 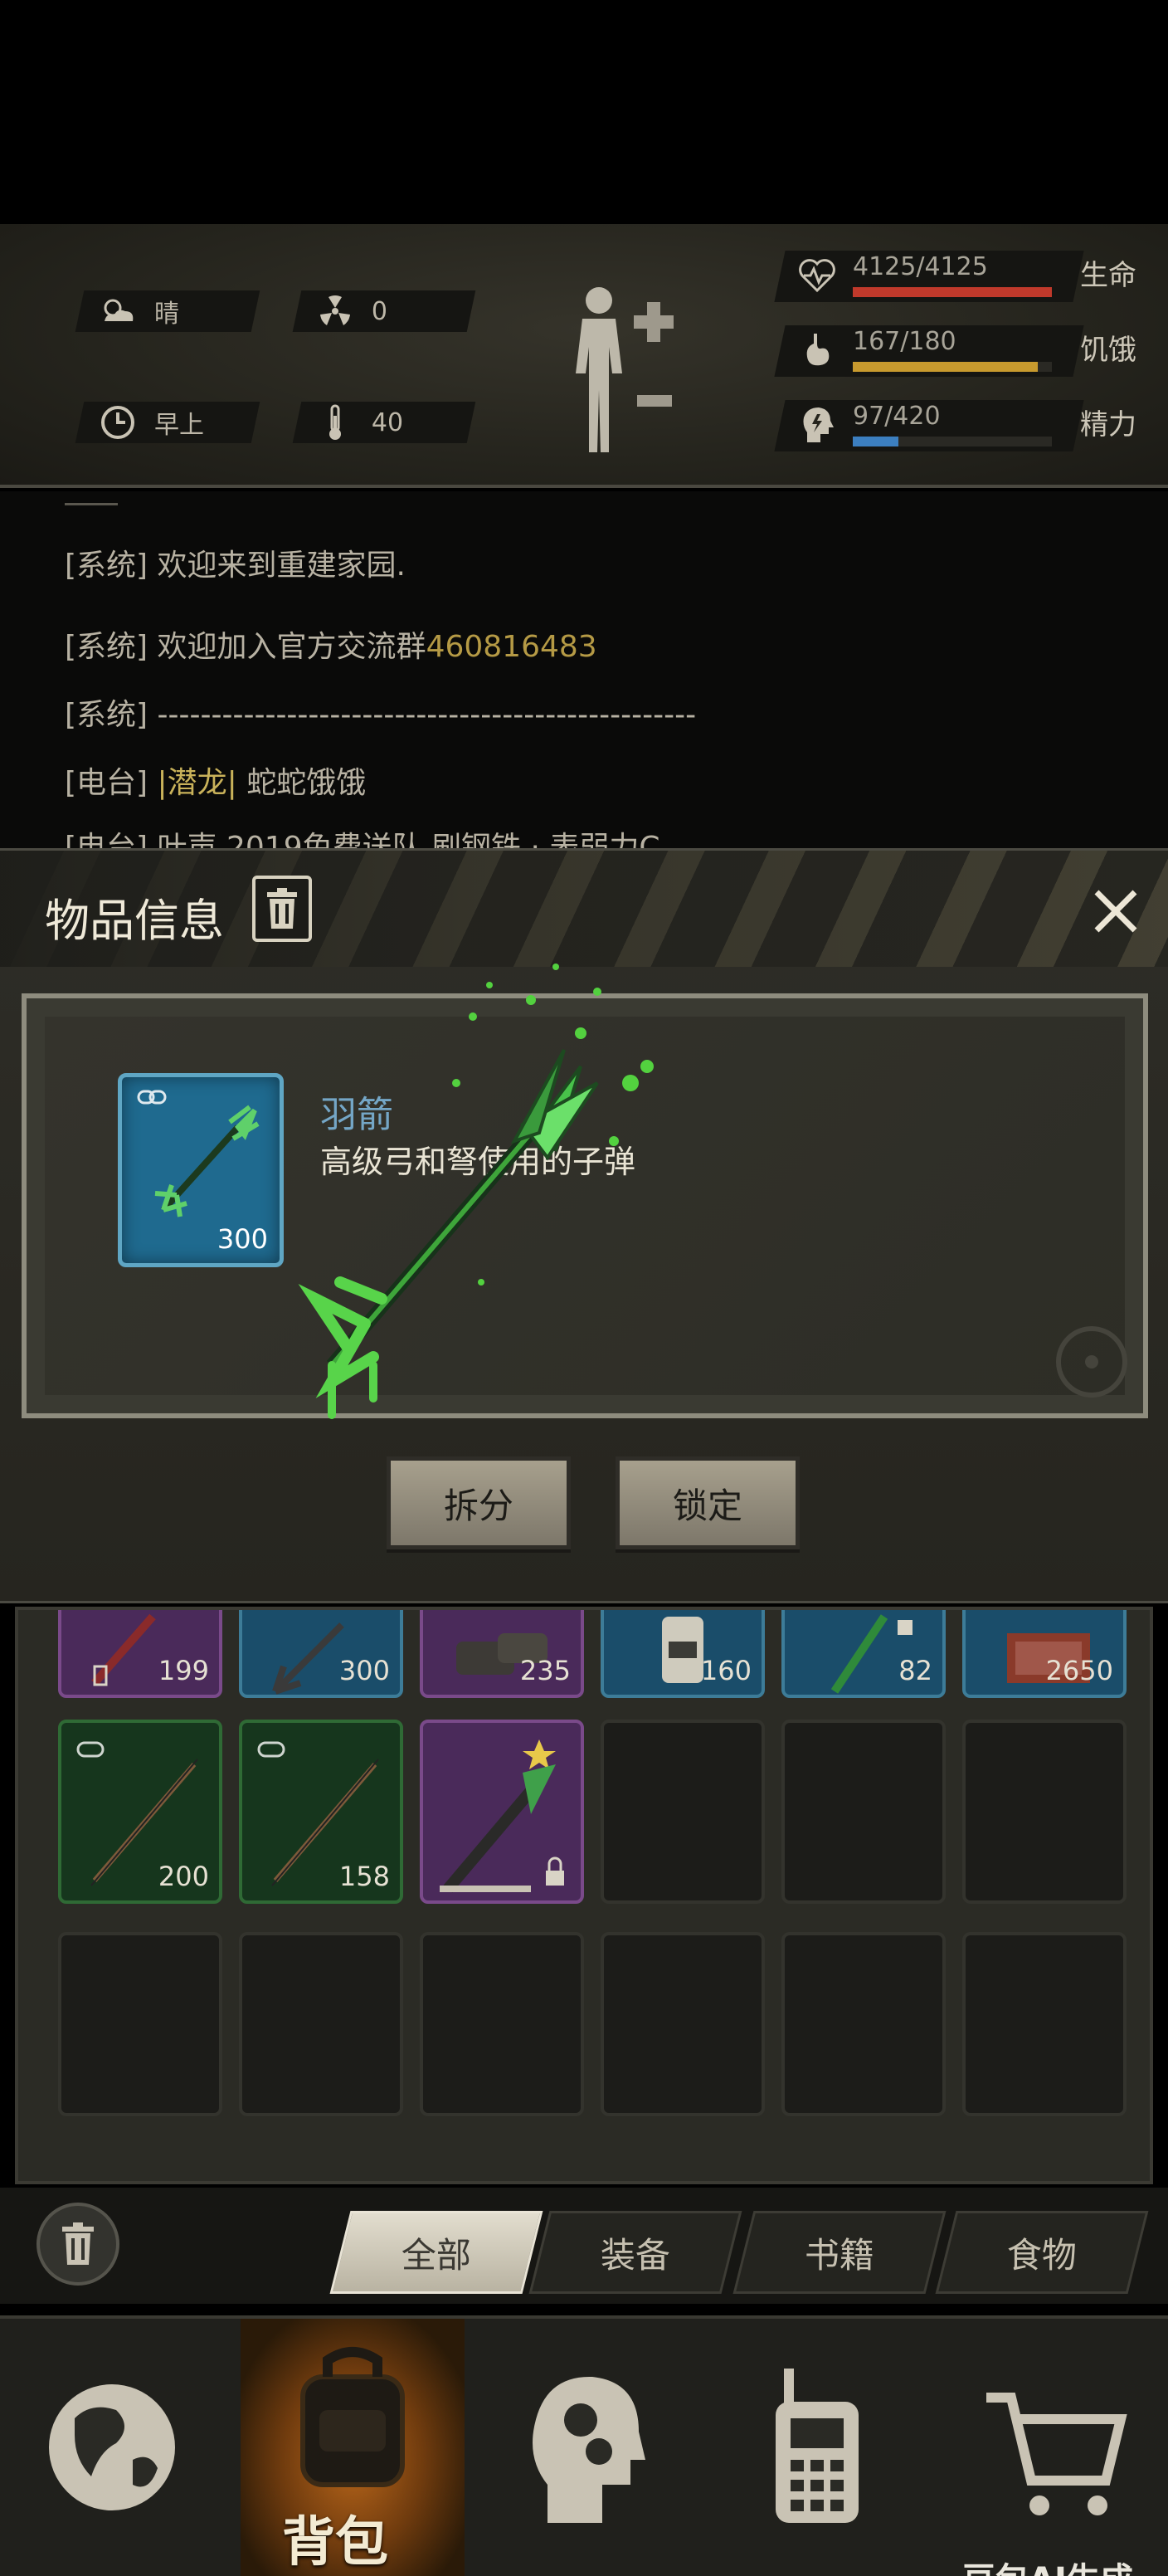 I want to click on inventory-slot: 235, so click(x=502, y=1654).